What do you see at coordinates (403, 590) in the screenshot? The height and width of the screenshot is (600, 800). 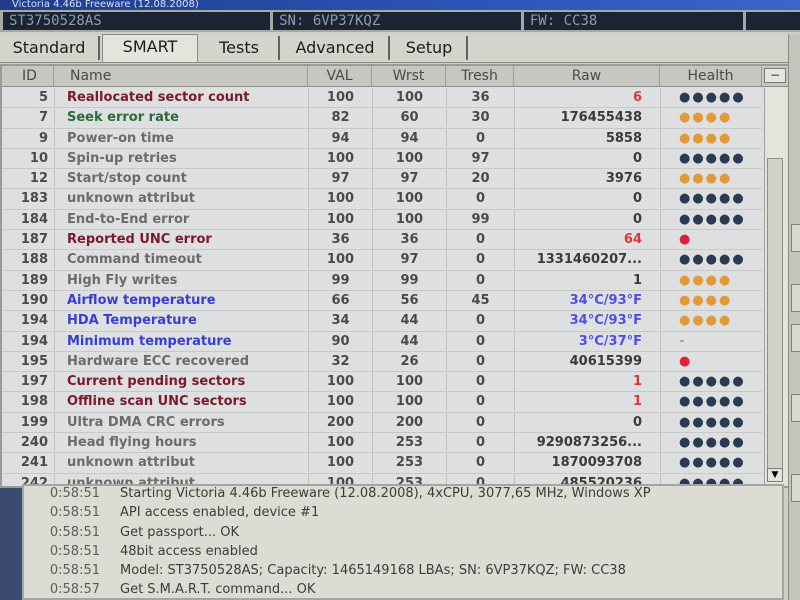 I see `log-entry: 0:58:57 Get S.M.A.R.T. command... OK` at bounding box center [403, 590].